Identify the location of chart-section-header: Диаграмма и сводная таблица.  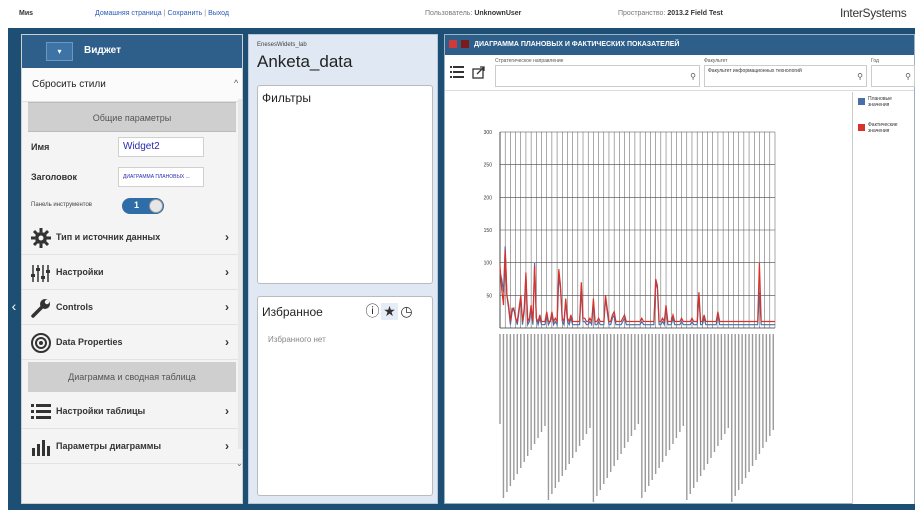
(132, 377).